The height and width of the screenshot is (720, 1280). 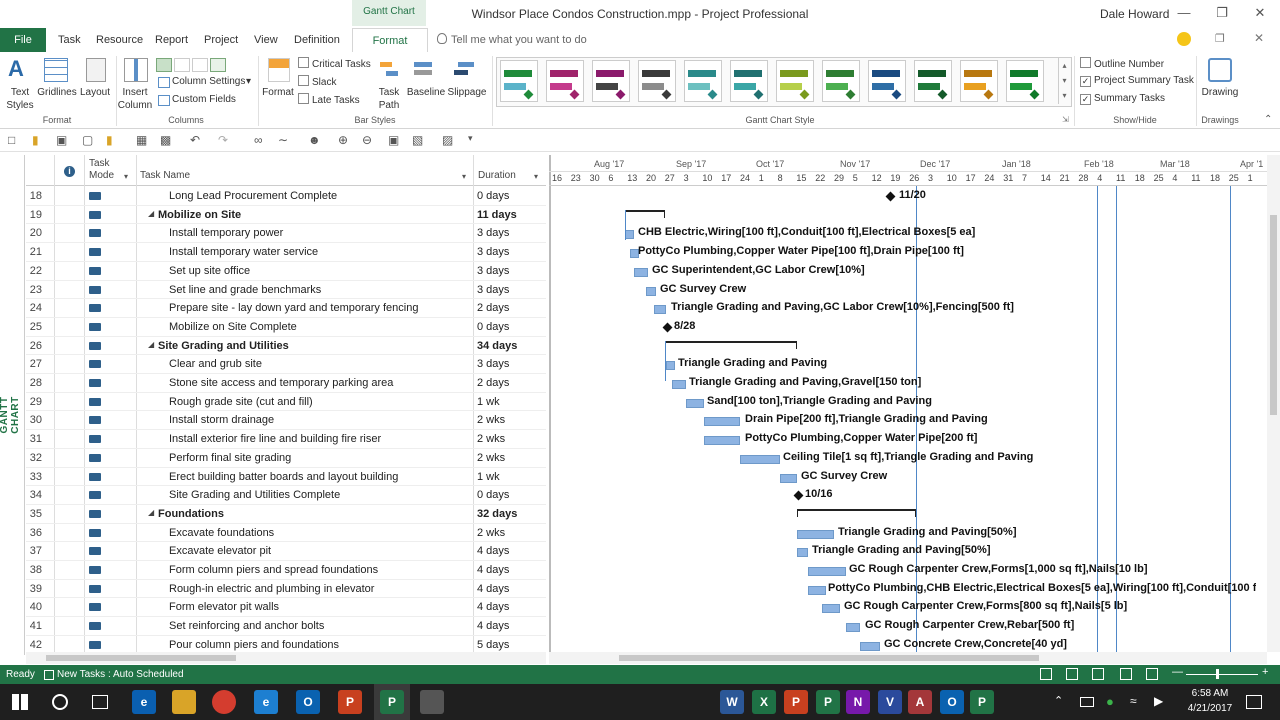 I want to click on tab-file: File, so click(x=23, y=40).